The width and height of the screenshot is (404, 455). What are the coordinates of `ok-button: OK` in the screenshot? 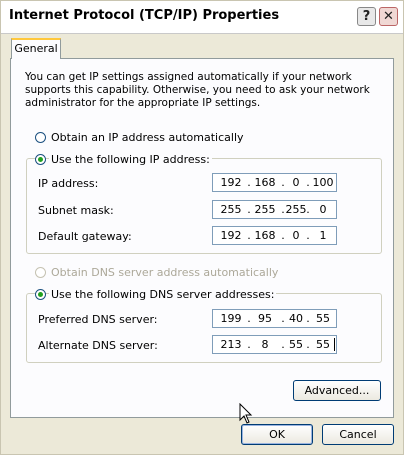 It's located at (277, 434).